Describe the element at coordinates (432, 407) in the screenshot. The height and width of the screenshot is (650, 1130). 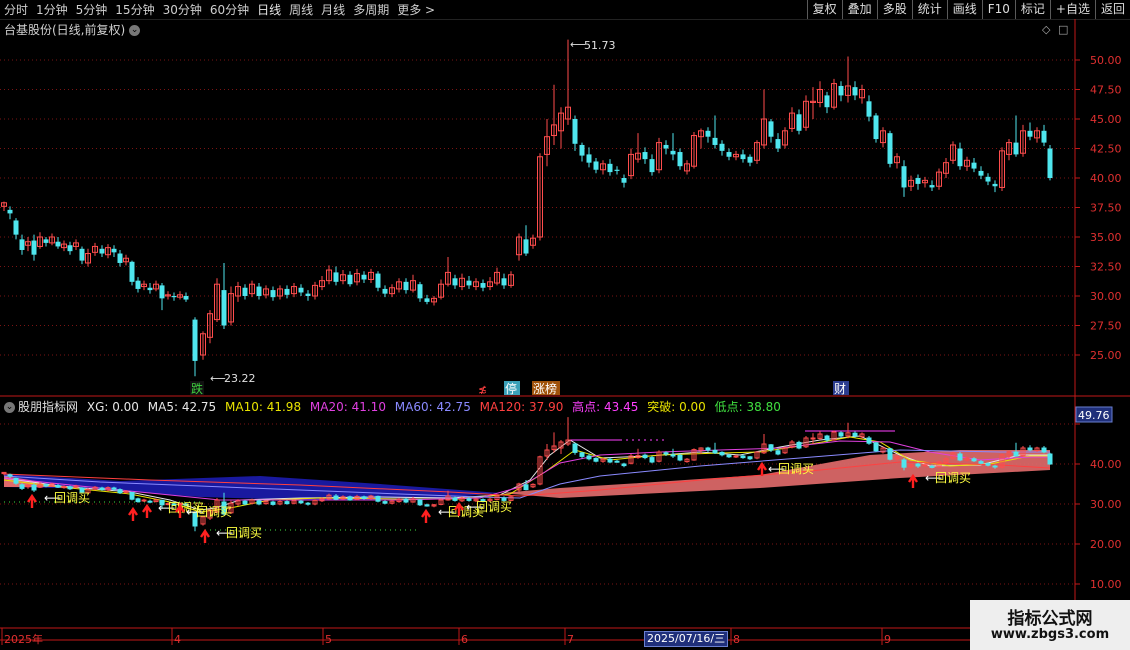
I see `legend-ma60: MA60: 42.75` at that location.